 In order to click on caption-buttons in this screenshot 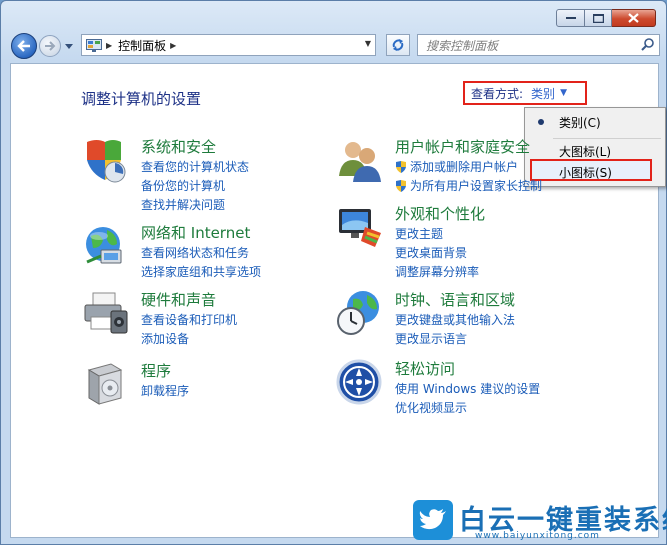, I will do `click(606, 18)`.